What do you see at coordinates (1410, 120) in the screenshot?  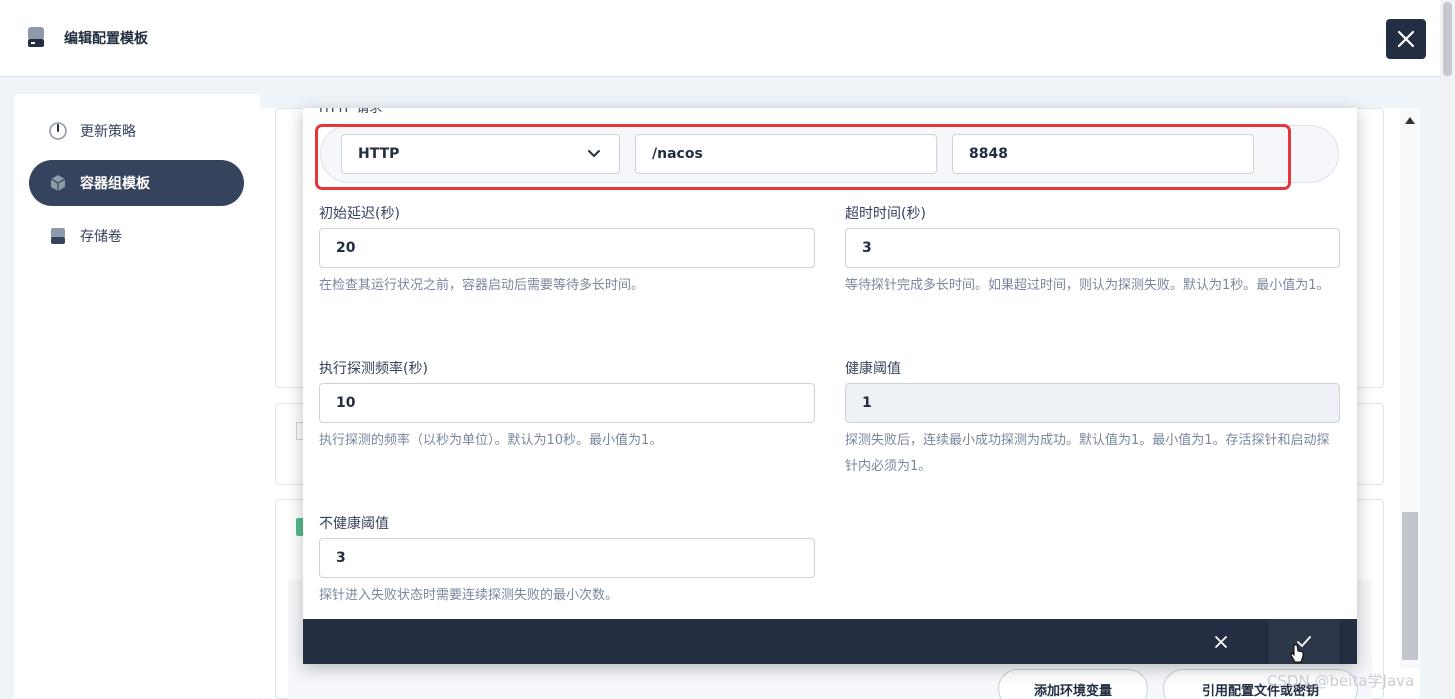 I see `scroll-up-icon` at bounding box center [1410, 120].